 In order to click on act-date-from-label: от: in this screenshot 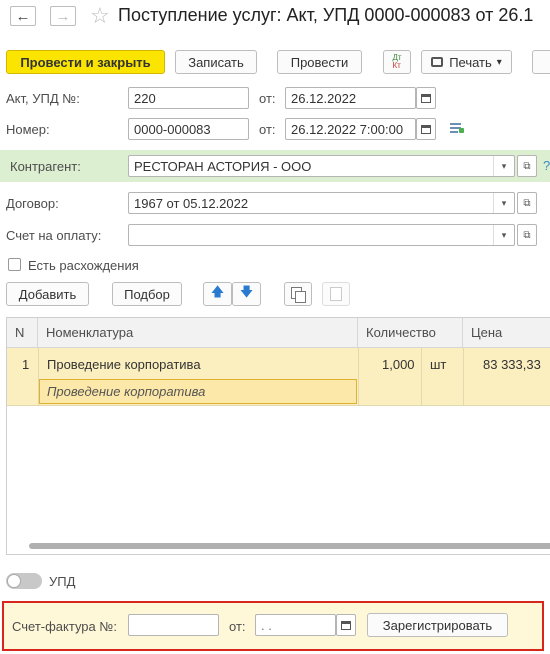, I will do `click(267, 98)`.